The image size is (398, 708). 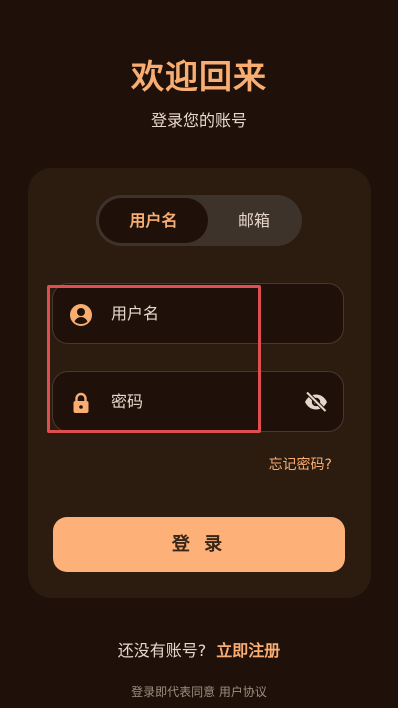 What do you see at coordinates (198, 313) in the screenshot?
I see `username-field: 用户名` at bounding box center [198, 313].